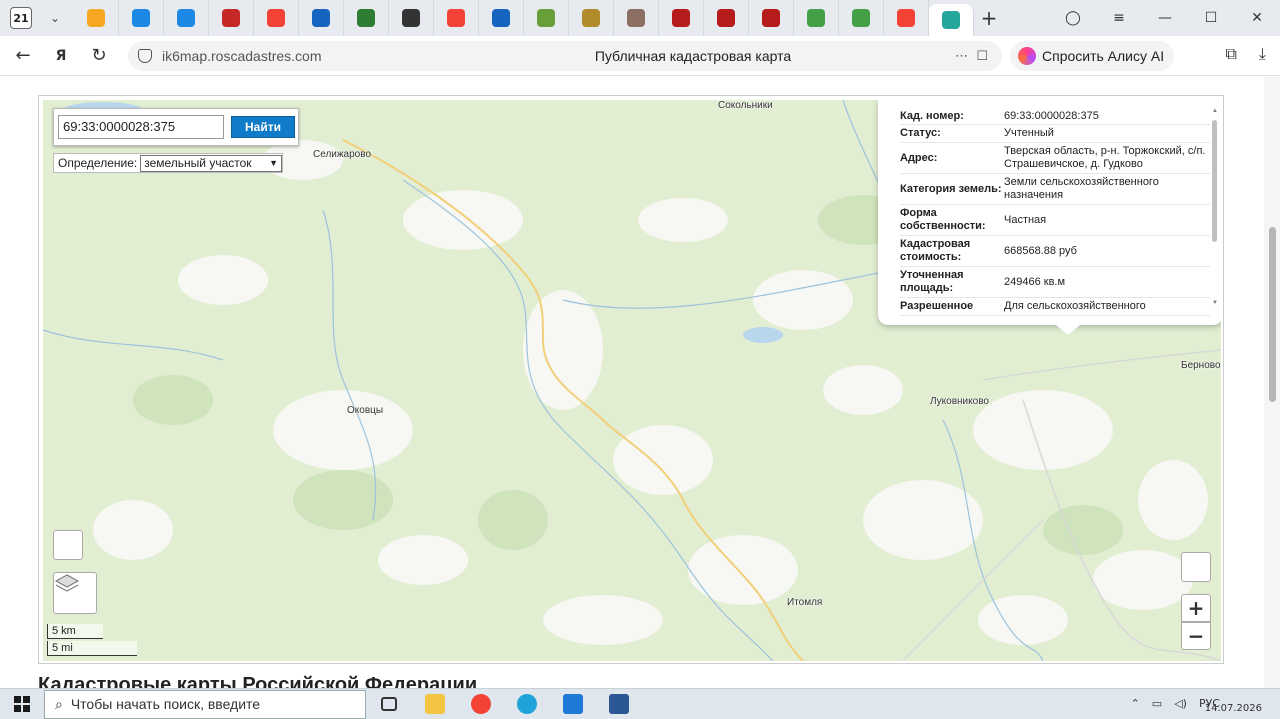  I want to click on reload-button: ↻, so click(99, 55).